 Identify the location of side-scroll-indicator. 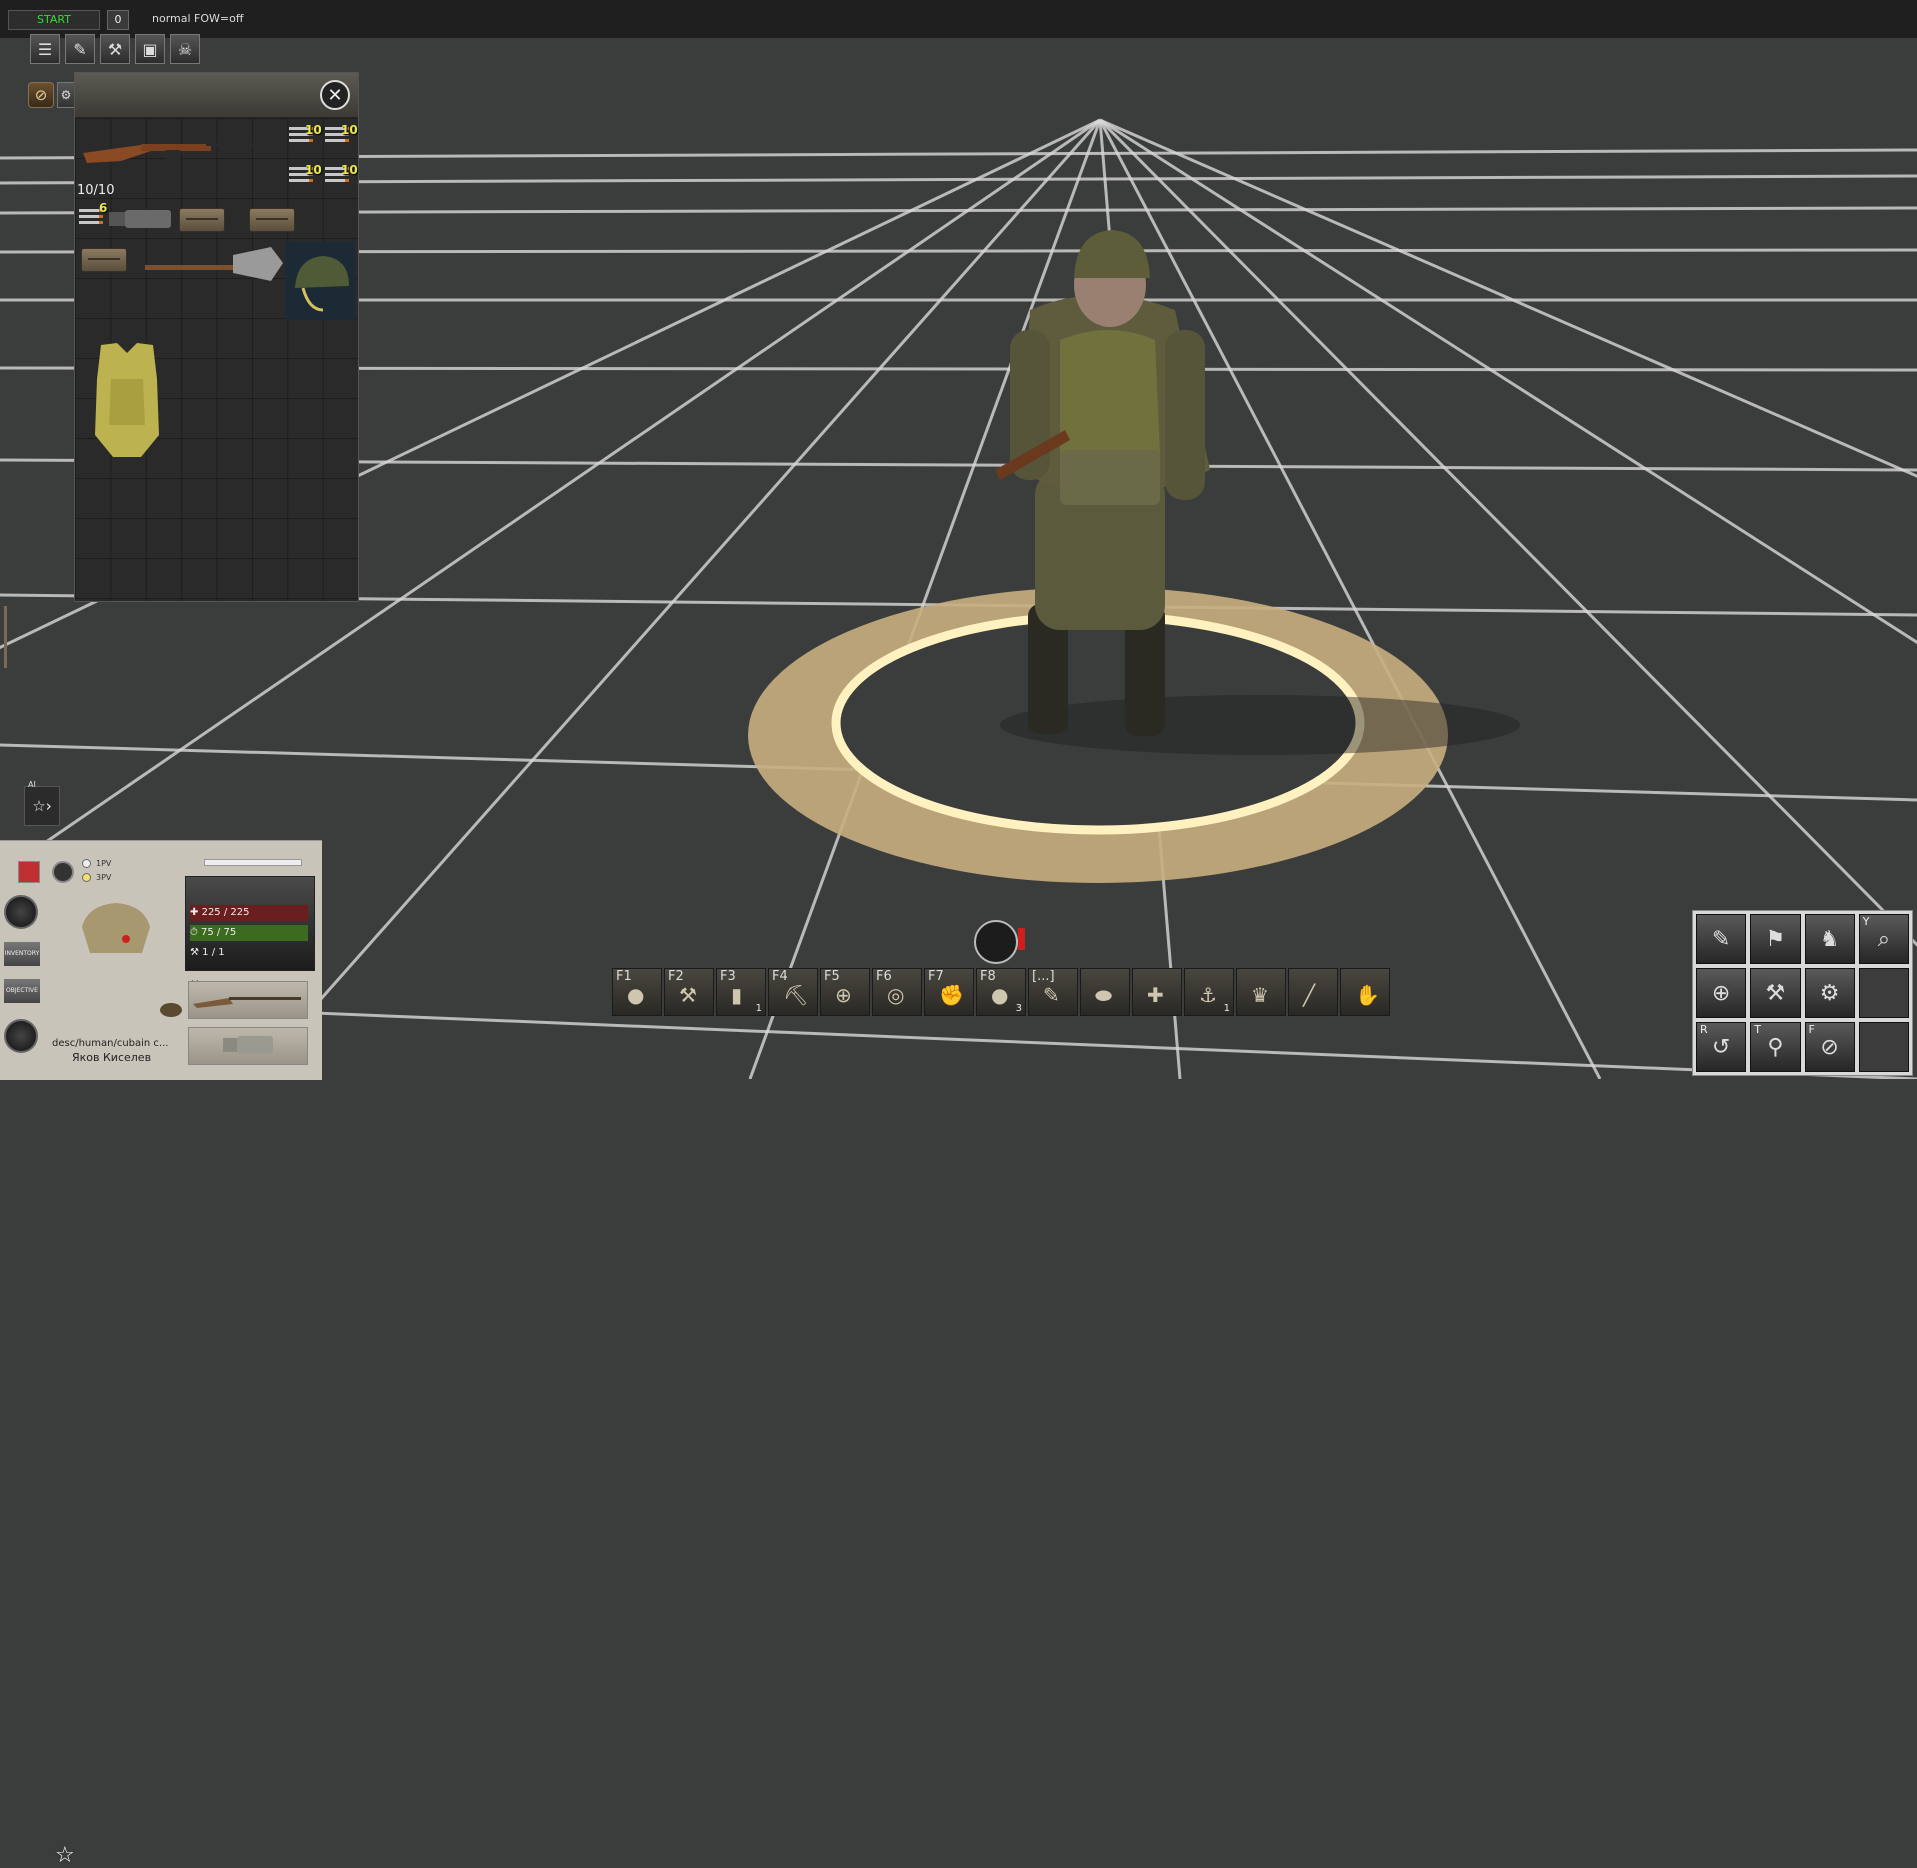
(5, 637).